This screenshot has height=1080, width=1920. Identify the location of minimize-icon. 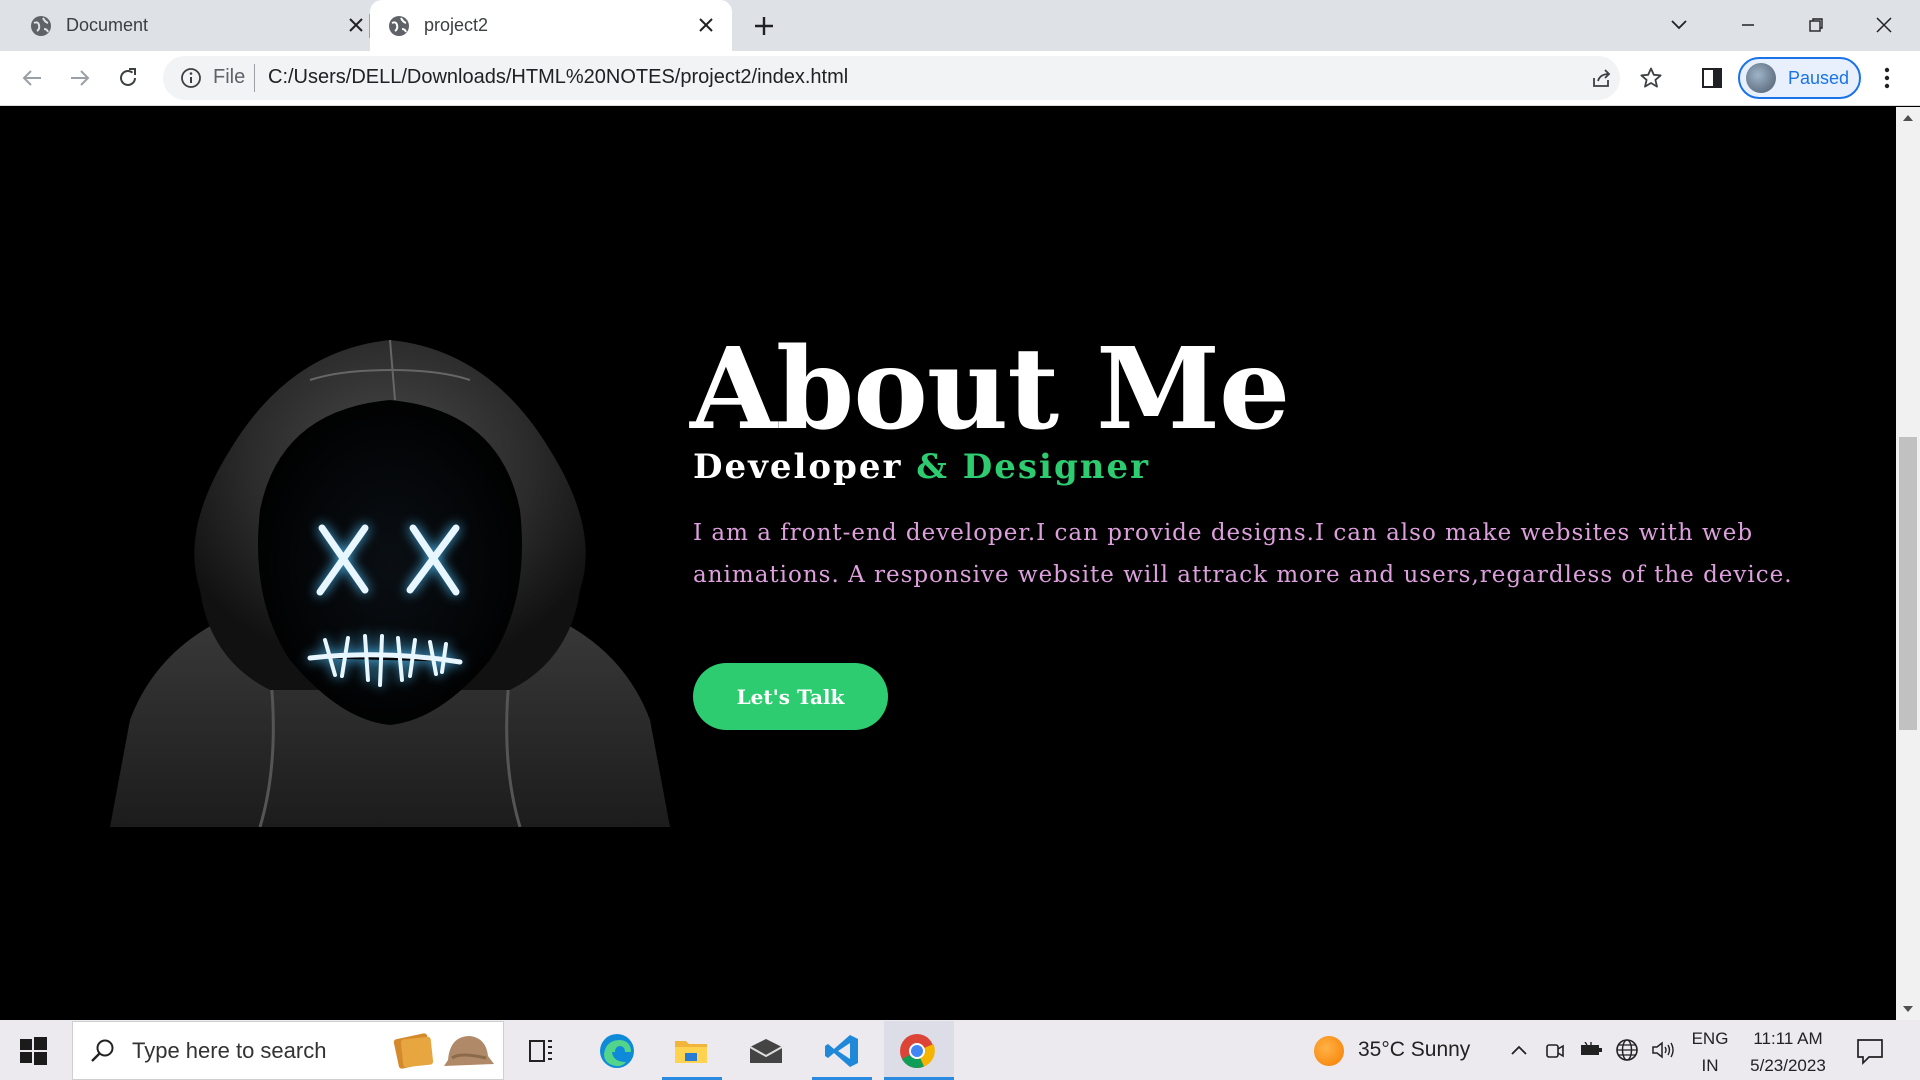
(1748, 25).